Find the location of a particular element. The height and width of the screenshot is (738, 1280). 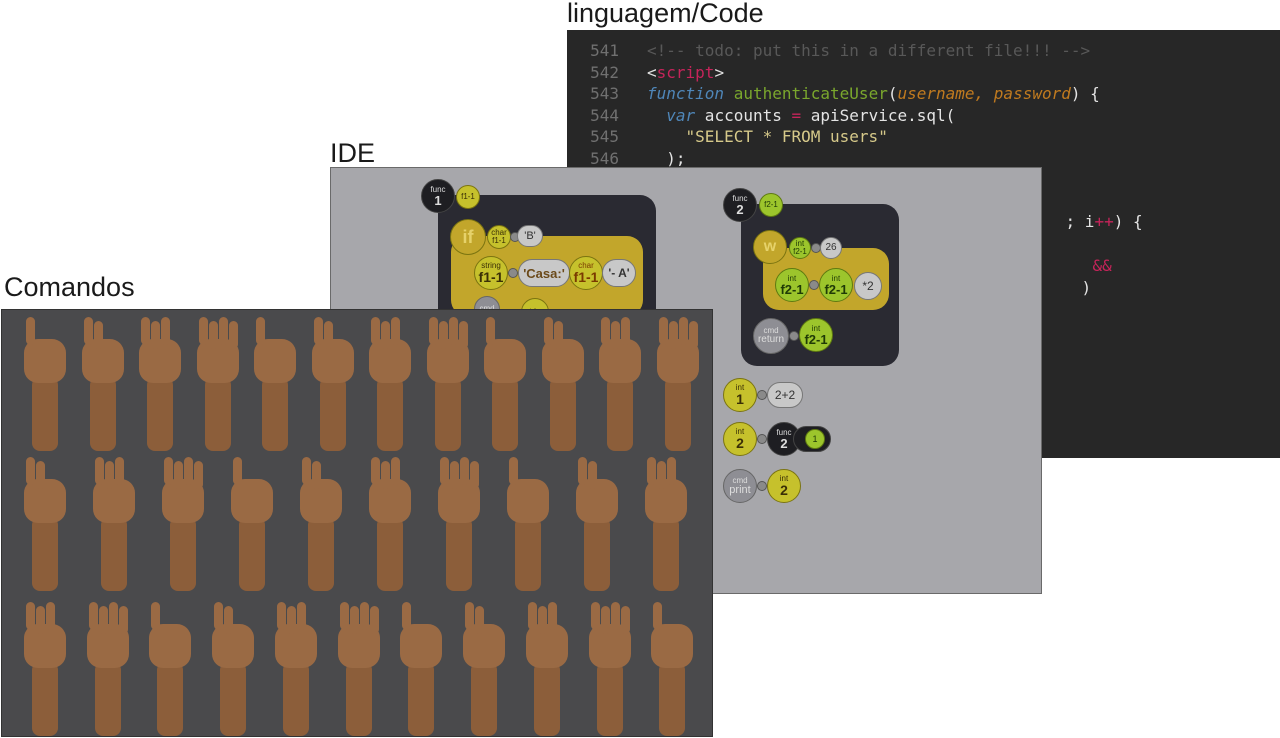

if-node: if is located at coordinates (468, 237).